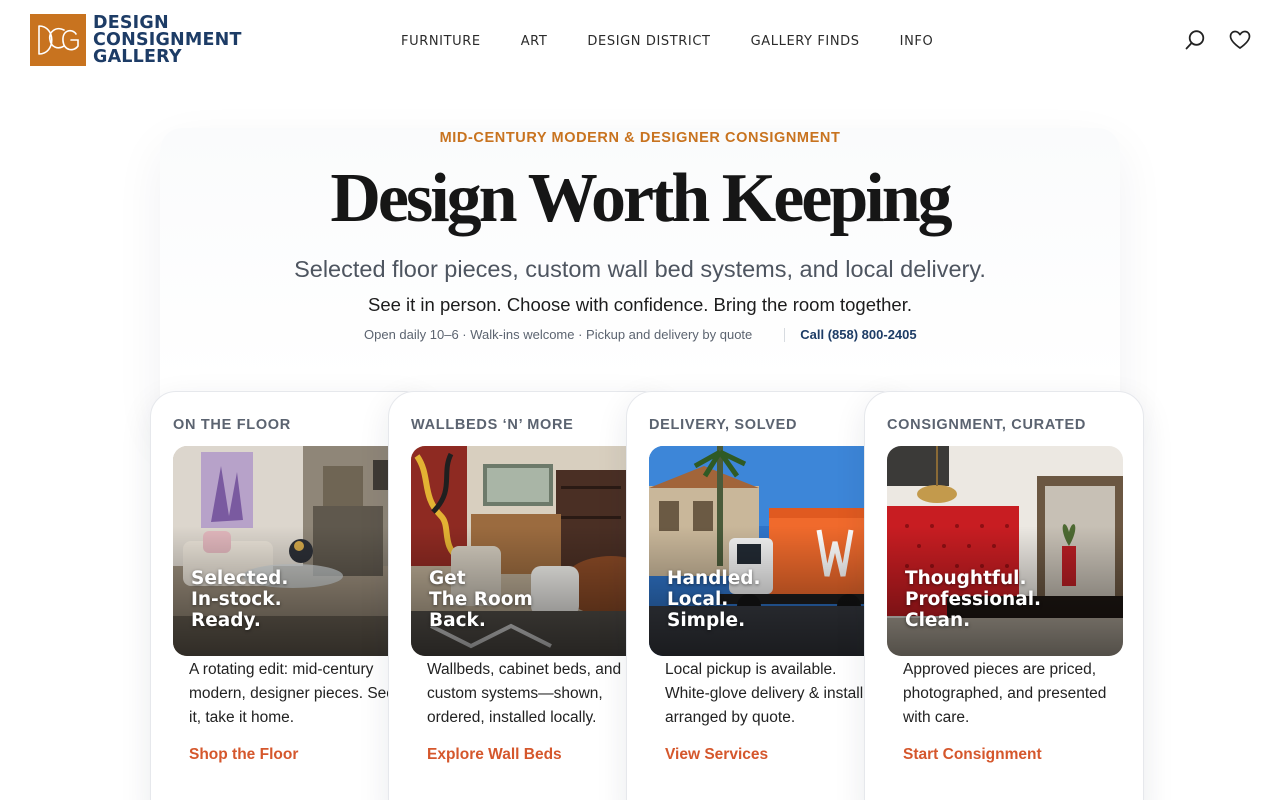 This screenshot has height=800, width=1280. I want to click on nav-item-design-district: DESIGN DISTRICT, so click(648, 41).